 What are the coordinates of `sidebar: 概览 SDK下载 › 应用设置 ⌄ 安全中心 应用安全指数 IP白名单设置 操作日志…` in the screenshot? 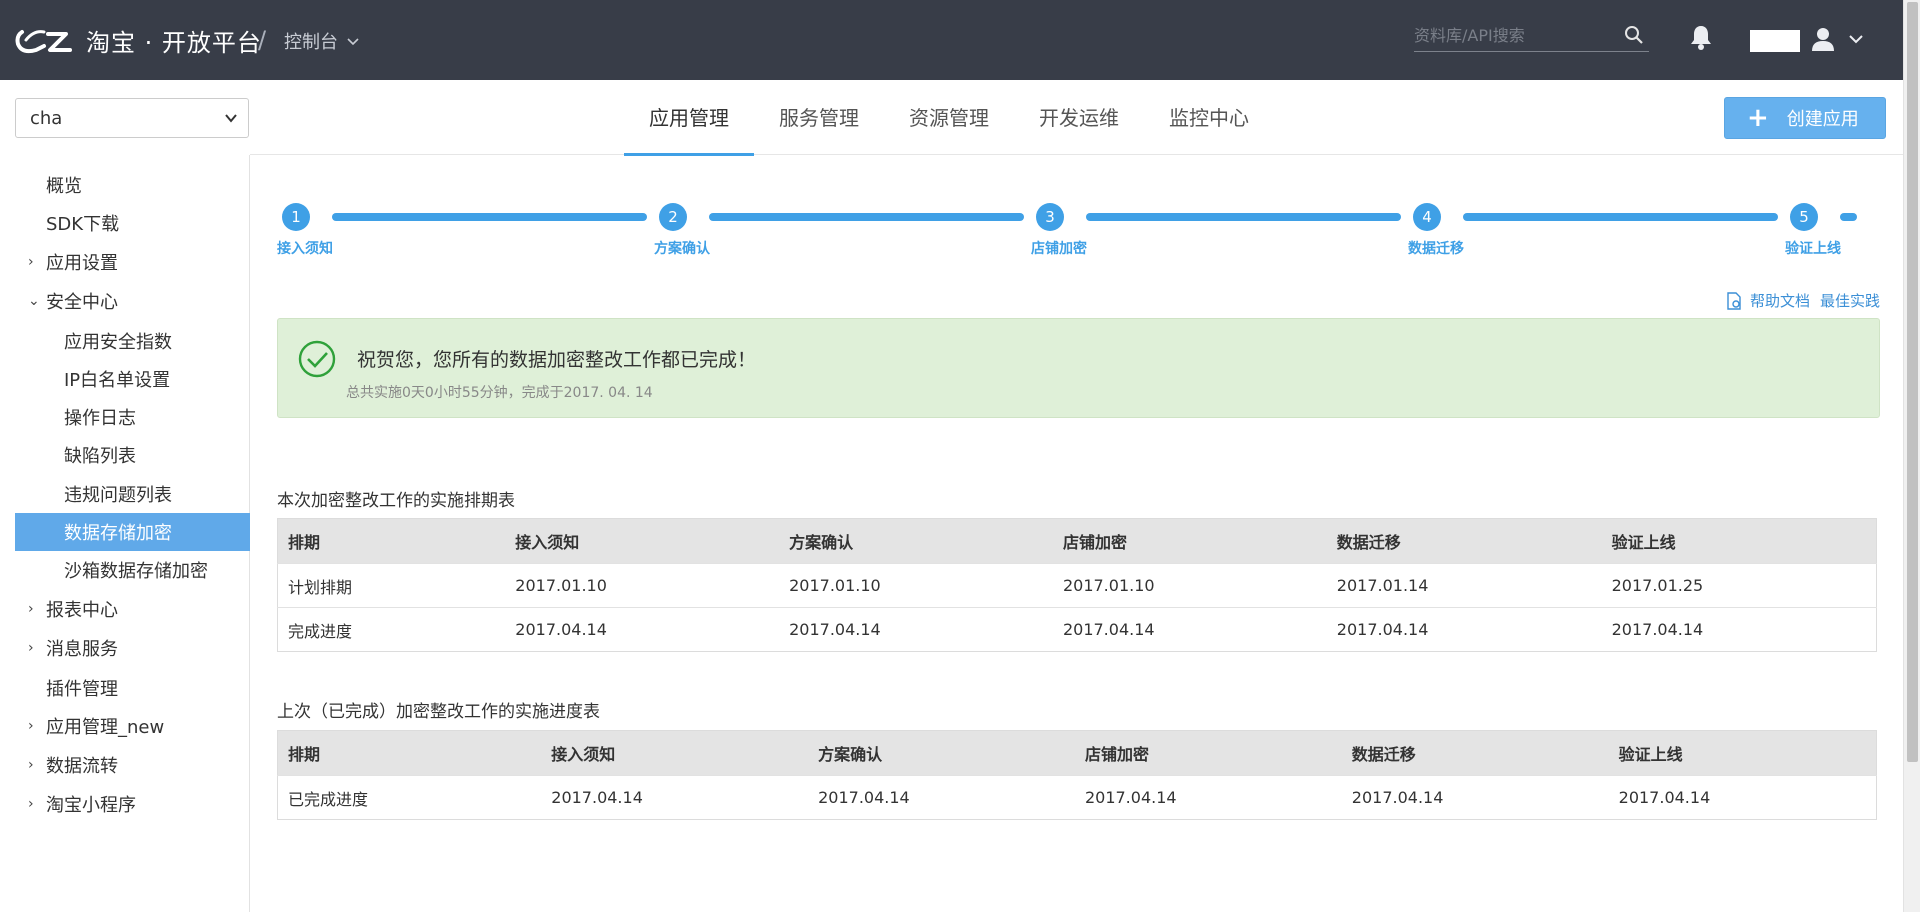 It's located at (125, 533).